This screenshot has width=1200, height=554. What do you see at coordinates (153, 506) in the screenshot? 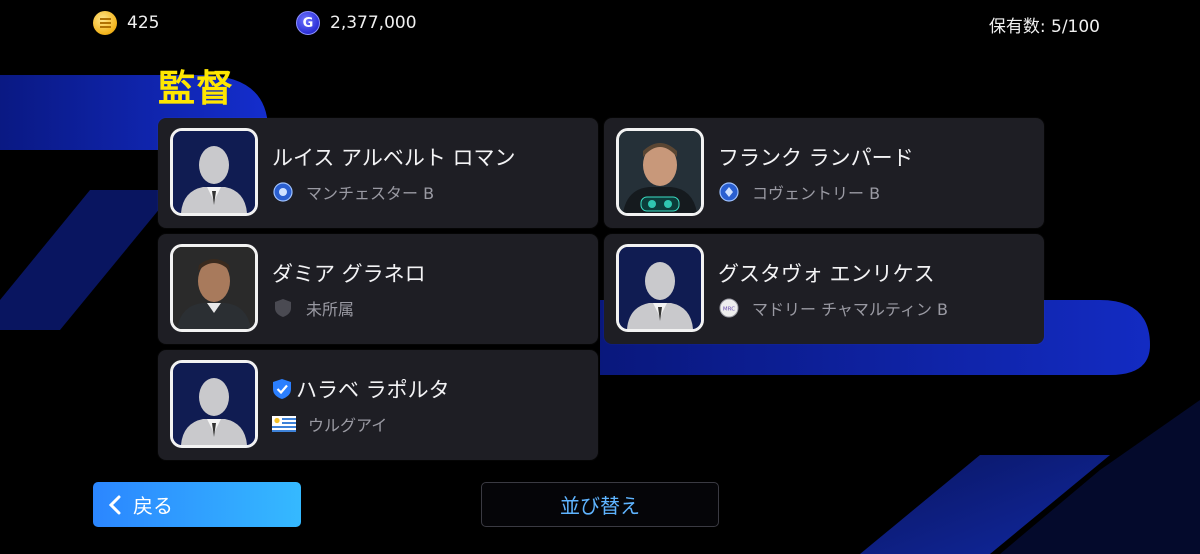
I see `back-label: 戻る` at bounding box center [153, 506].